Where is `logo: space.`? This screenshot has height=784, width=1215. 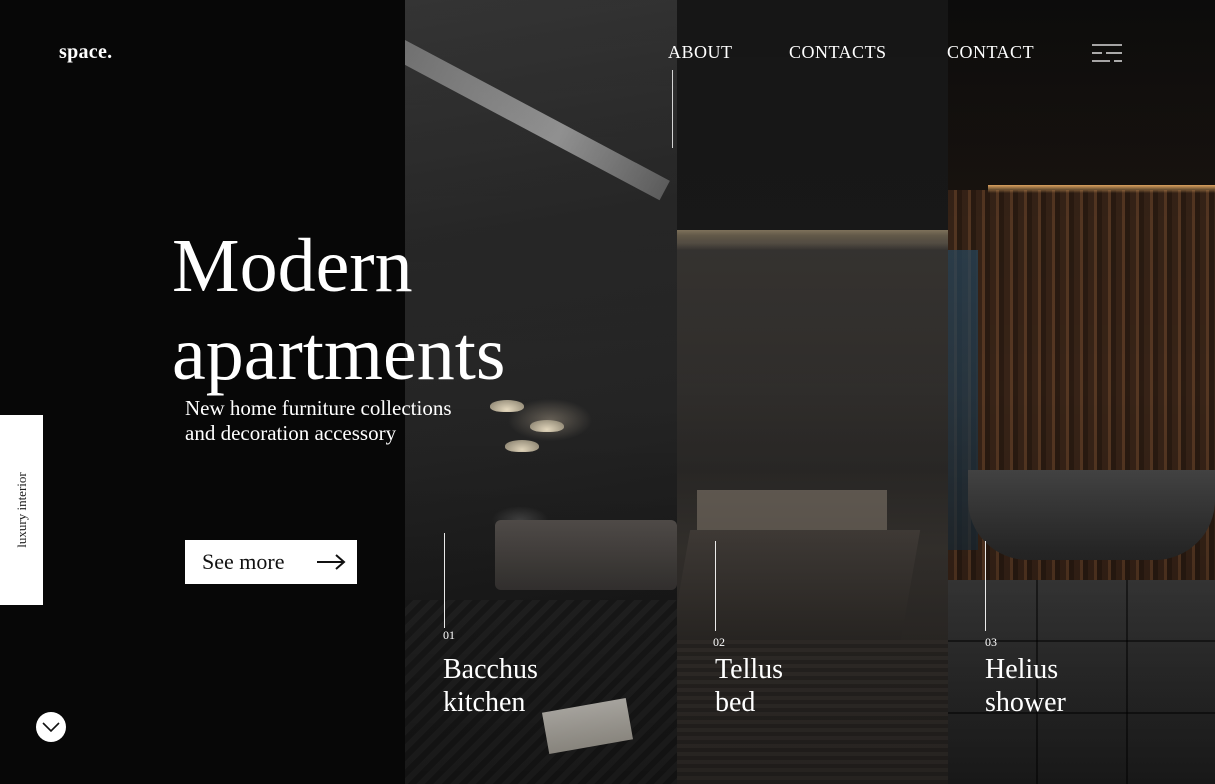
logo: space. is located at coordinates (85, 52).